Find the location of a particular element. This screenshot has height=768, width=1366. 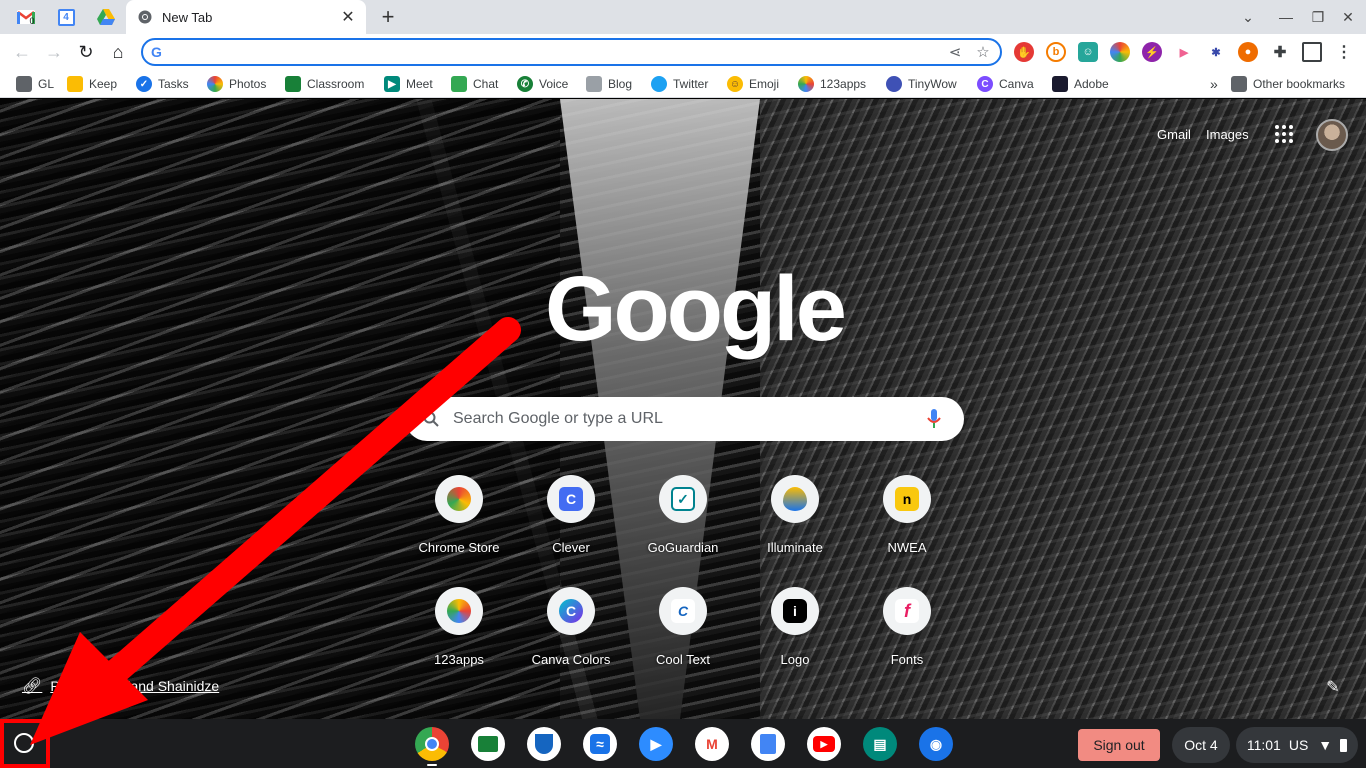

pinned-tab-gmail: 0 is located at coordinates (26, 17).